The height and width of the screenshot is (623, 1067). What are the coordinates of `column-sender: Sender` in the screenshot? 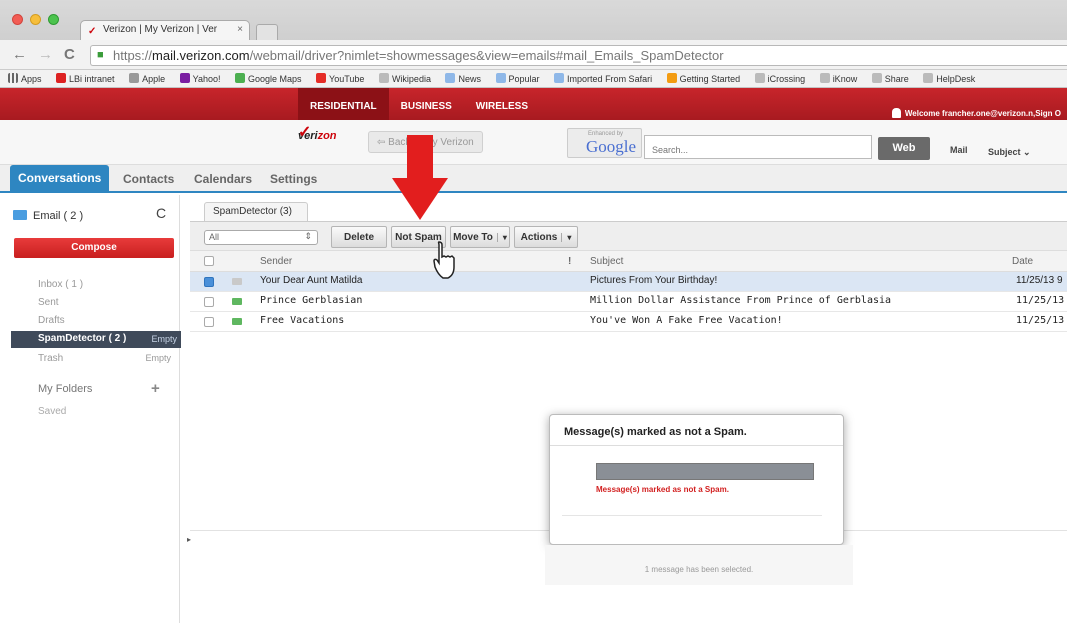 It's located at (276, 261).